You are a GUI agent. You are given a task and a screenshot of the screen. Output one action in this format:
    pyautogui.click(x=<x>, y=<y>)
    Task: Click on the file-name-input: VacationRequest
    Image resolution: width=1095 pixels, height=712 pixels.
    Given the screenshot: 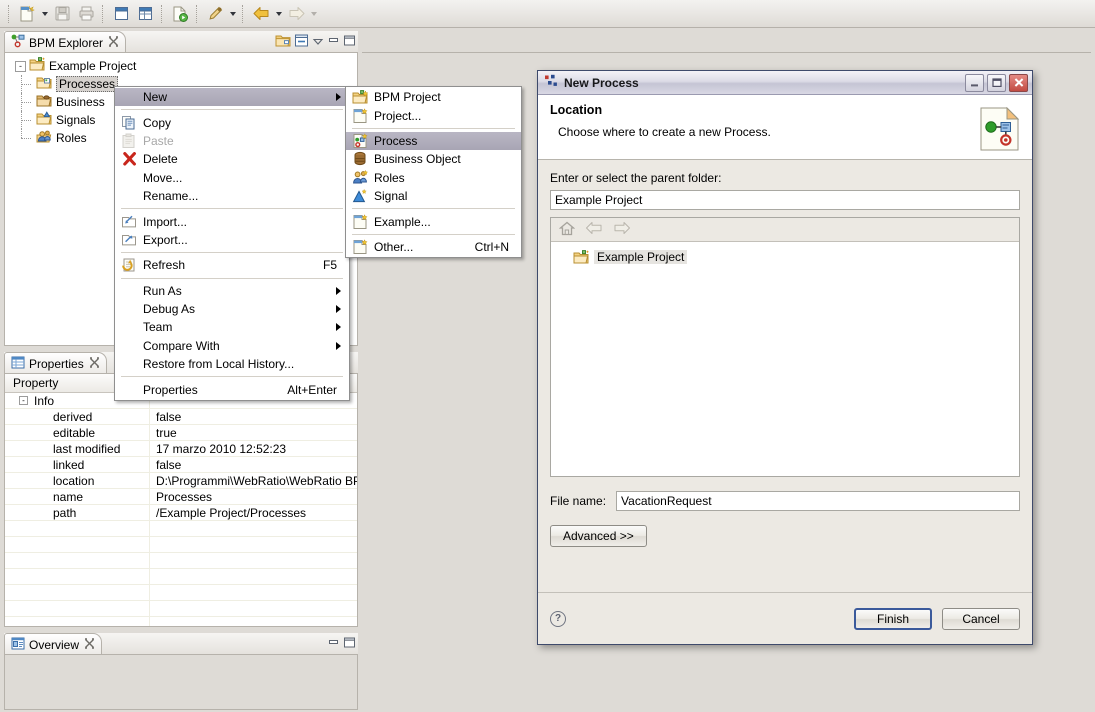 What is the action you would take?
    pyautogui.click(x=818, y=501)
    